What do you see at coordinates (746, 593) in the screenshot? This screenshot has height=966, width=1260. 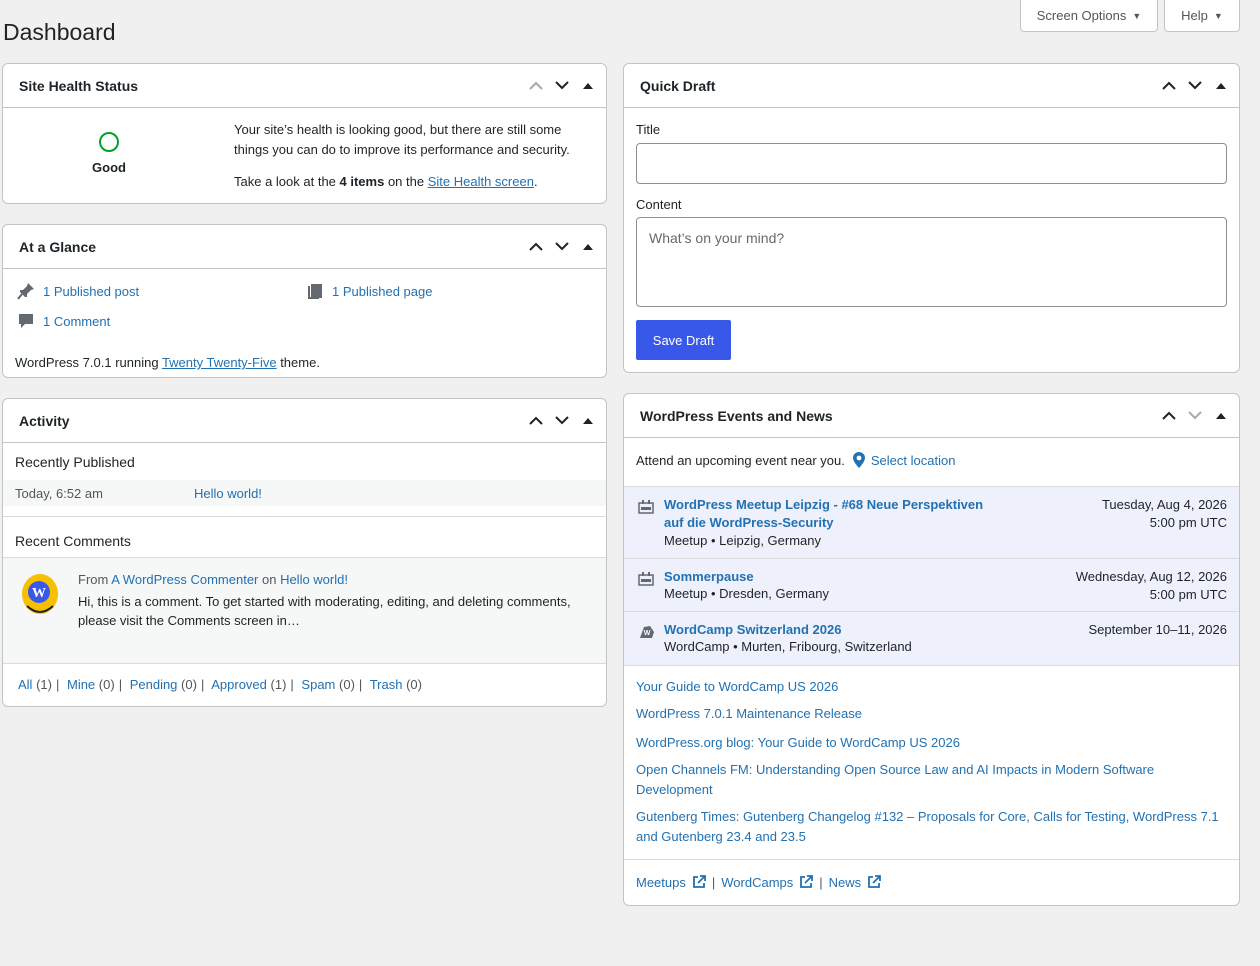 I see `event-meta: Meetup • Dresden, Germany` at bounding box center [746, 593].